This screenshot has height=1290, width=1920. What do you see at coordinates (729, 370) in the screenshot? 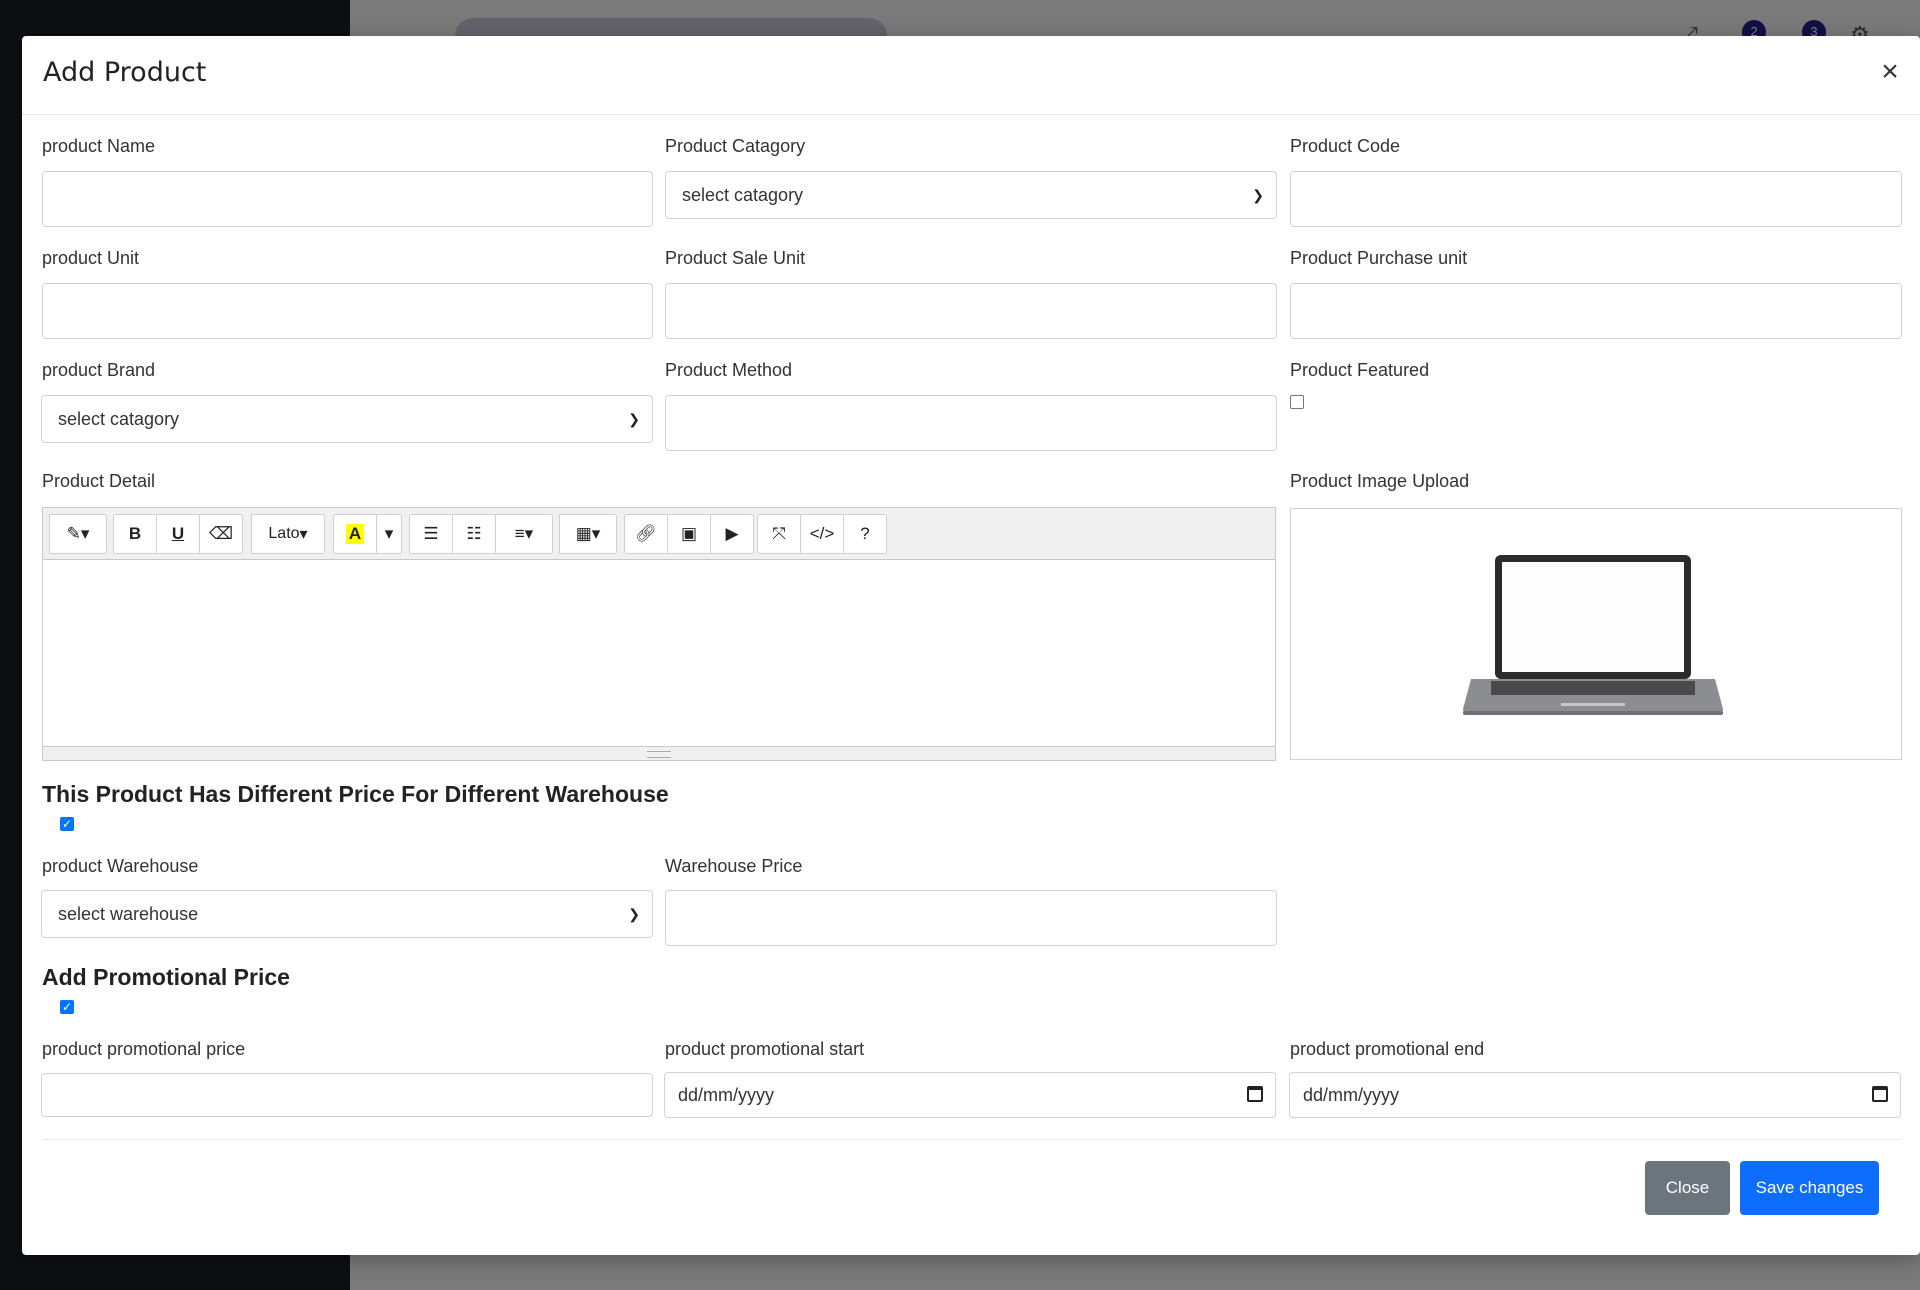
I see `product-method-label: Product Method` at bounding box center [729, 370].